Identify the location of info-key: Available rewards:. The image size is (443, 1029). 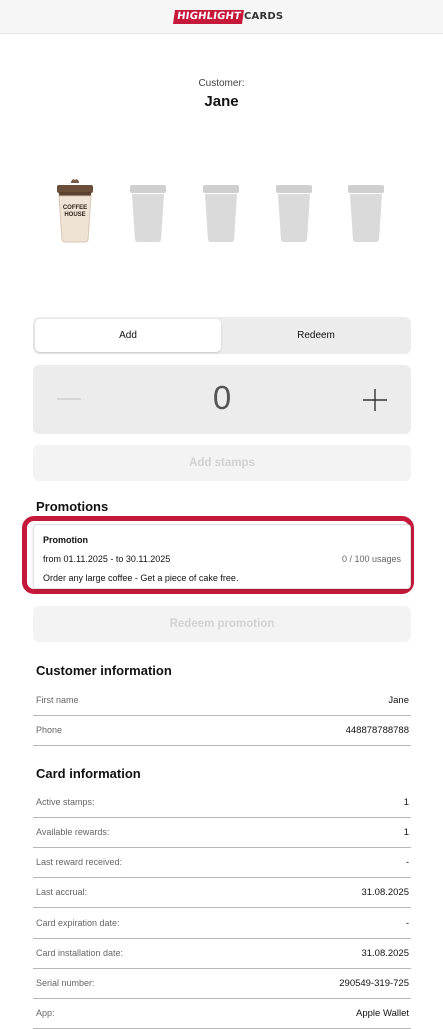
(73, 832).